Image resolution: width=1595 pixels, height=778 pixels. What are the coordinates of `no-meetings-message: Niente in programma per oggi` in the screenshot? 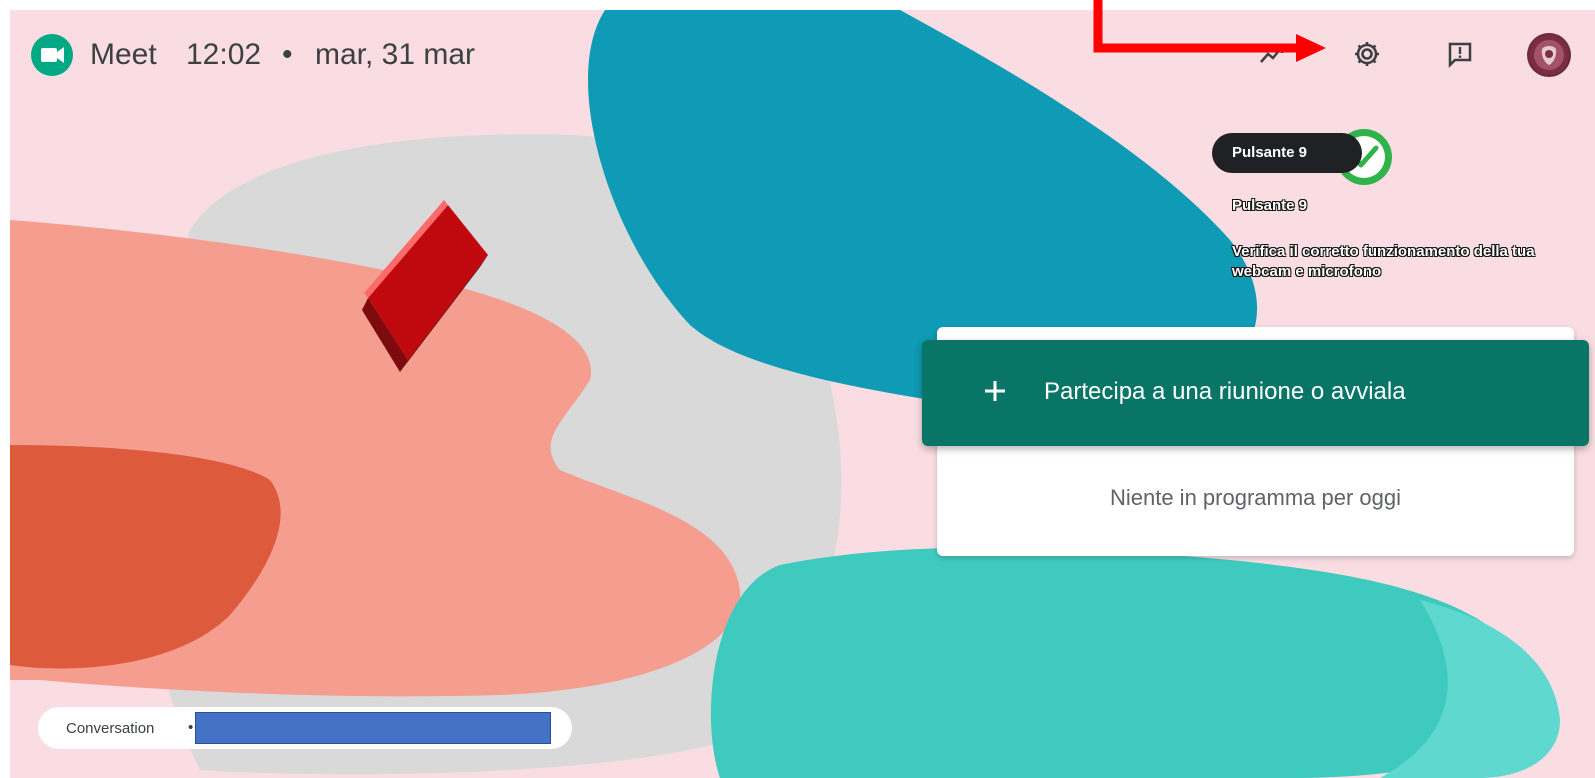 It's located at (1255, 497).